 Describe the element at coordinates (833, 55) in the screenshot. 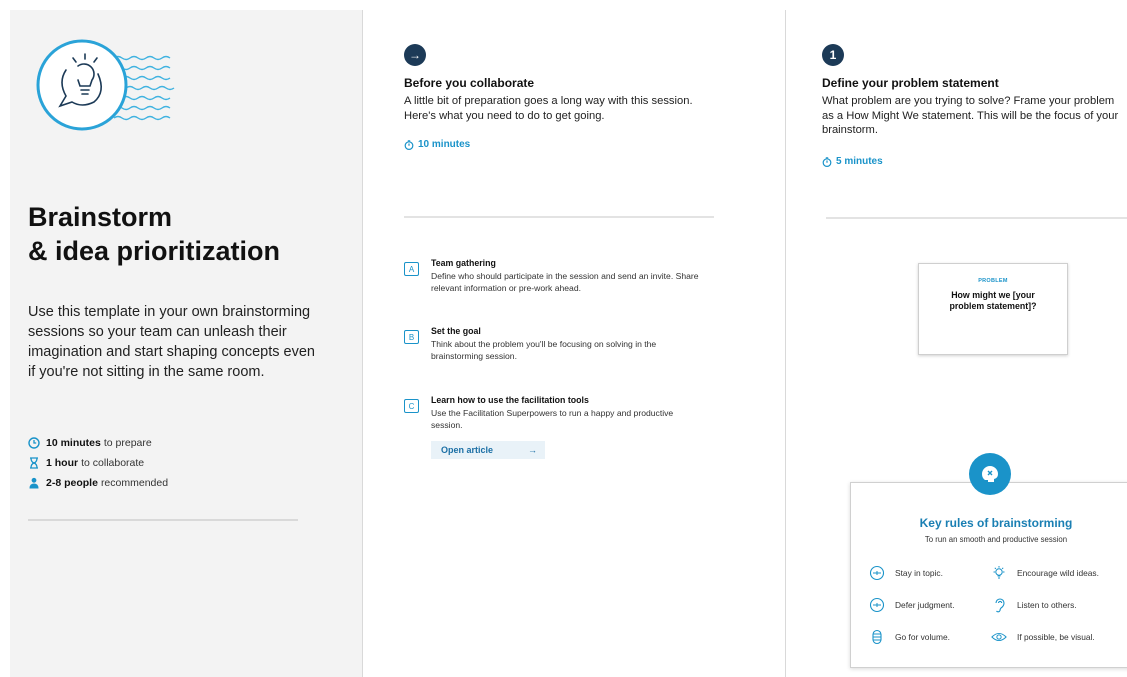

I see `step-number-badge: 1` at that location.